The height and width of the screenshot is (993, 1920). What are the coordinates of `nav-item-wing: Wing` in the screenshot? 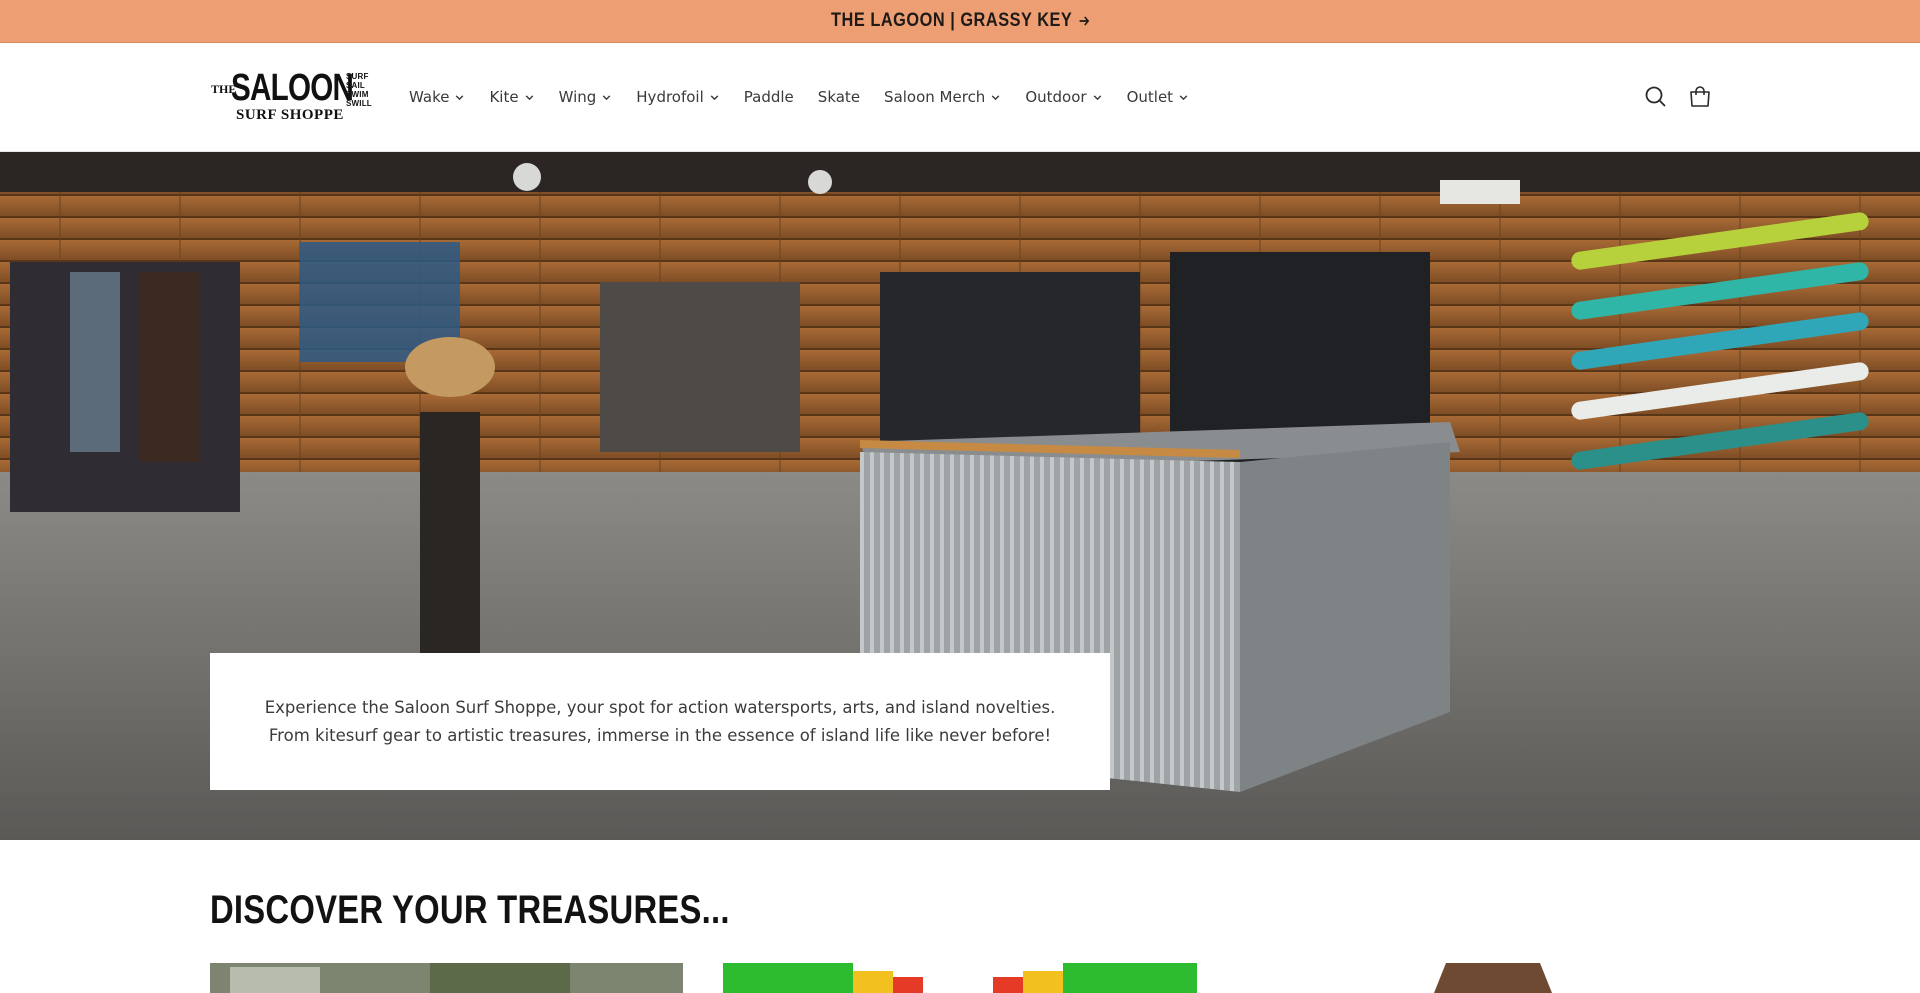 It's located at (586, 97).